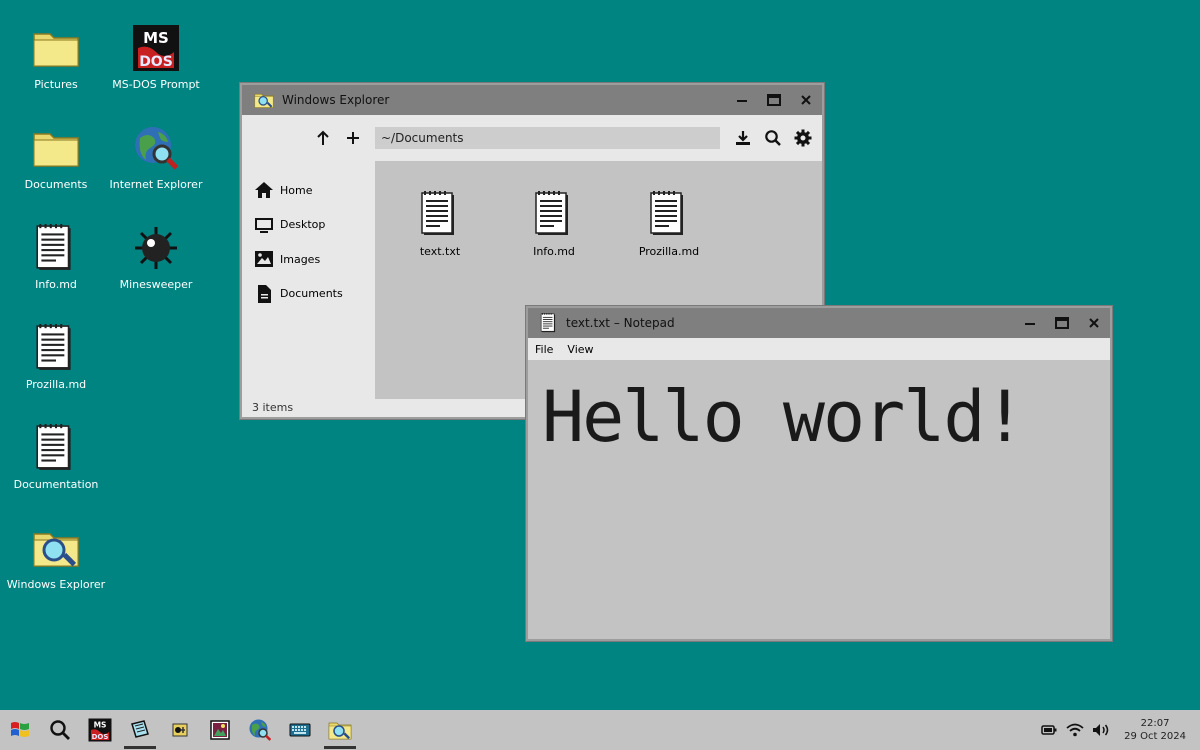  I want to click on desktop-icon-label: Documentation, so click(56, 484).